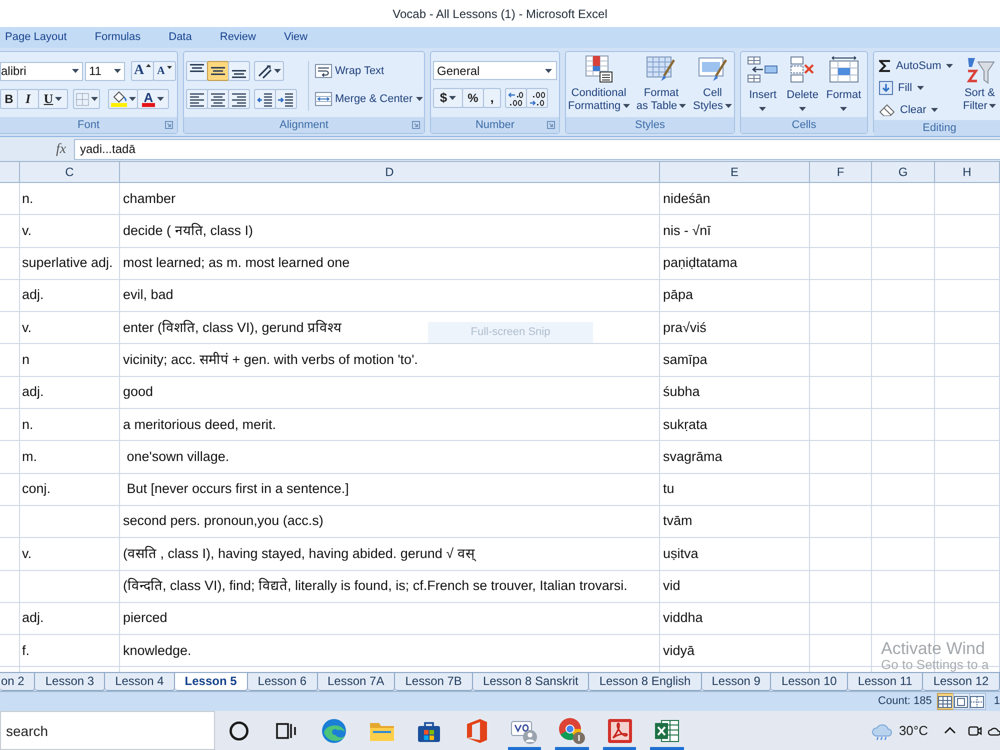  Describe the element at coordinates (390, 650) in the screenshot. I see `table-cell: knowledge.` at that location.